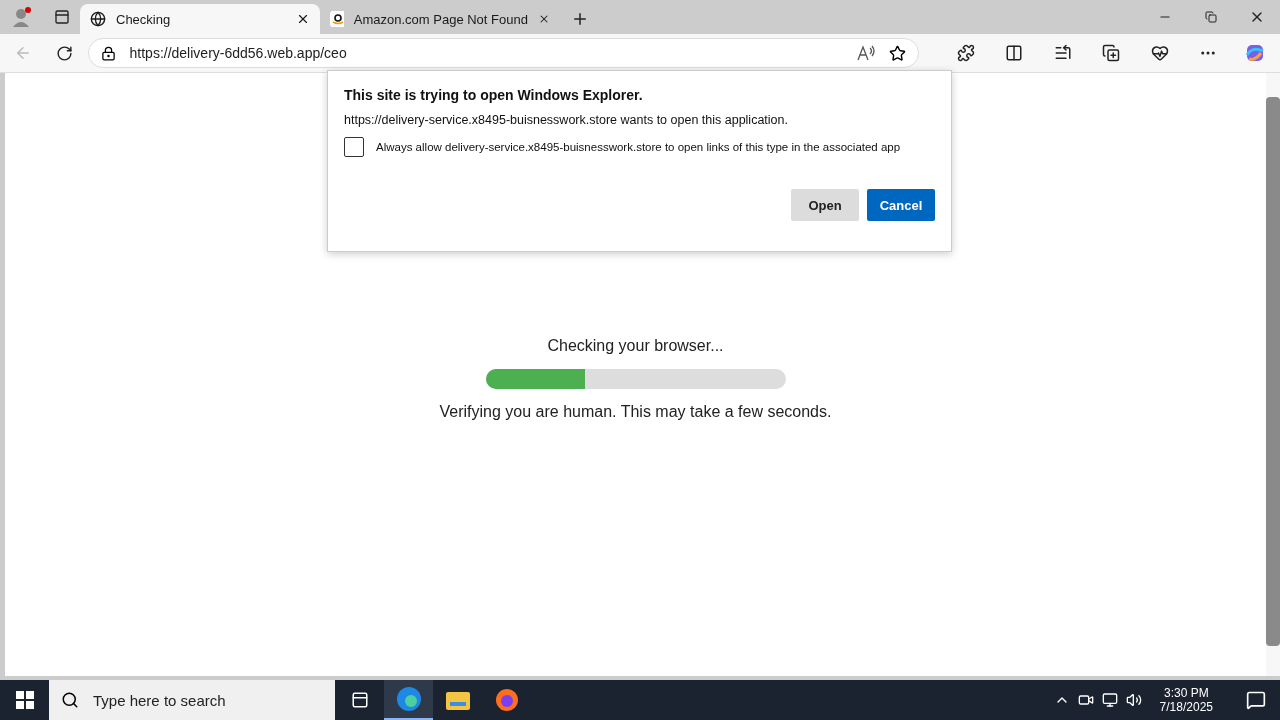  What do you see at coordinates (965, 53) in the screenshot?
I see `extensions-icon` at bounding box center [965, 53].